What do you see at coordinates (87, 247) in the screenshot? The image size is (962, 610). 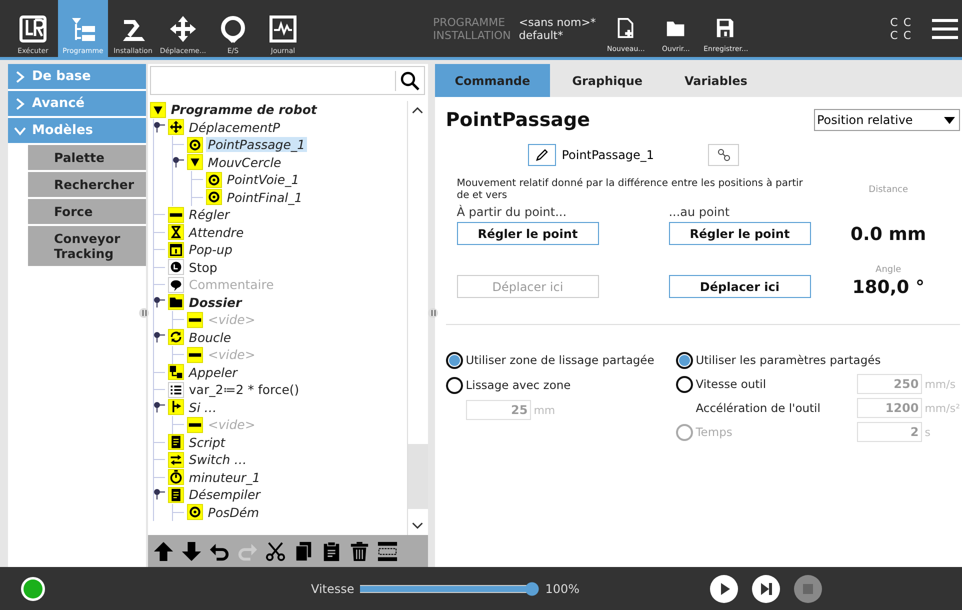 I see `sidebar-item: Conveyor Tracking` at bounding box center [87, 247].